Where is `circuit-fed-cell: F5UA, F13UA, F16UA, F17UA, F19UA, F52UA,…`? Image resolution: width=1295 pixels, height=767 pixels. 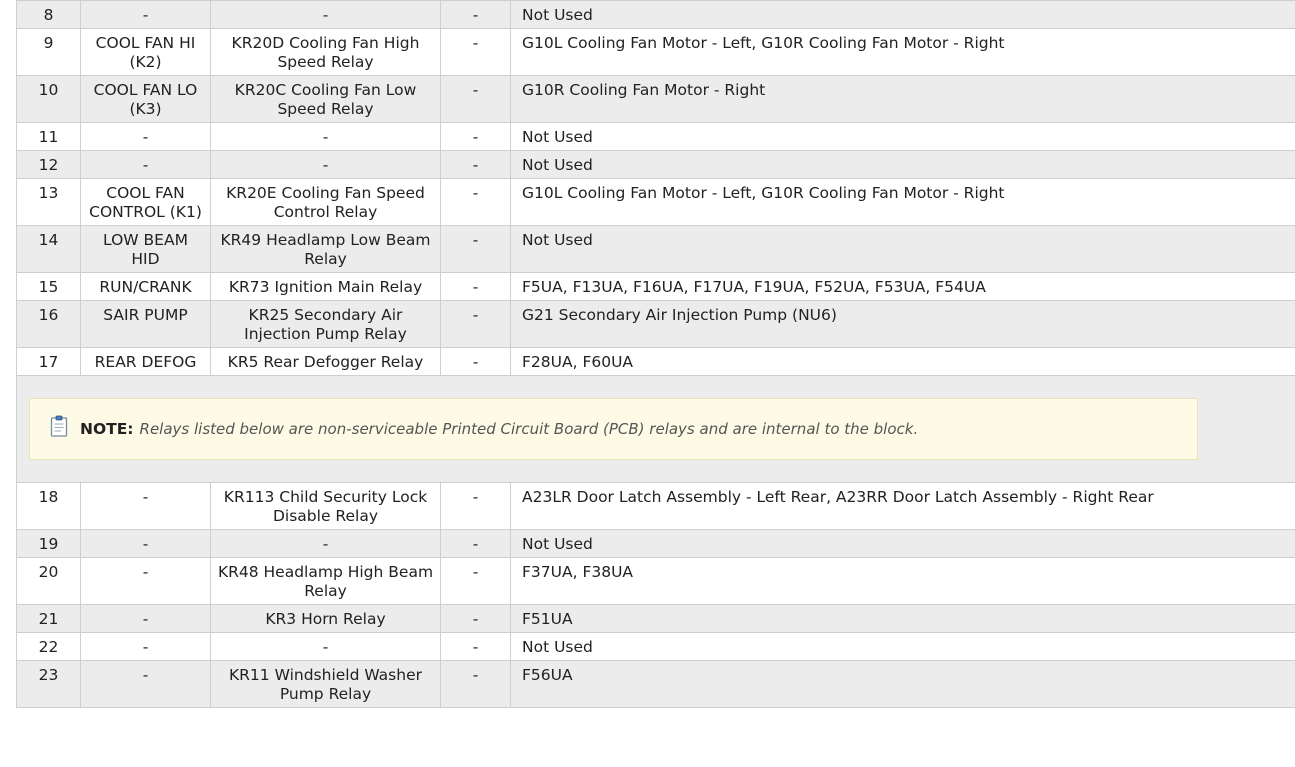 circuit-fed-cell: F5UA, F13UA, F16UA, F17UA, F19UA, F52UA,… is located at coordinates (902, 286).